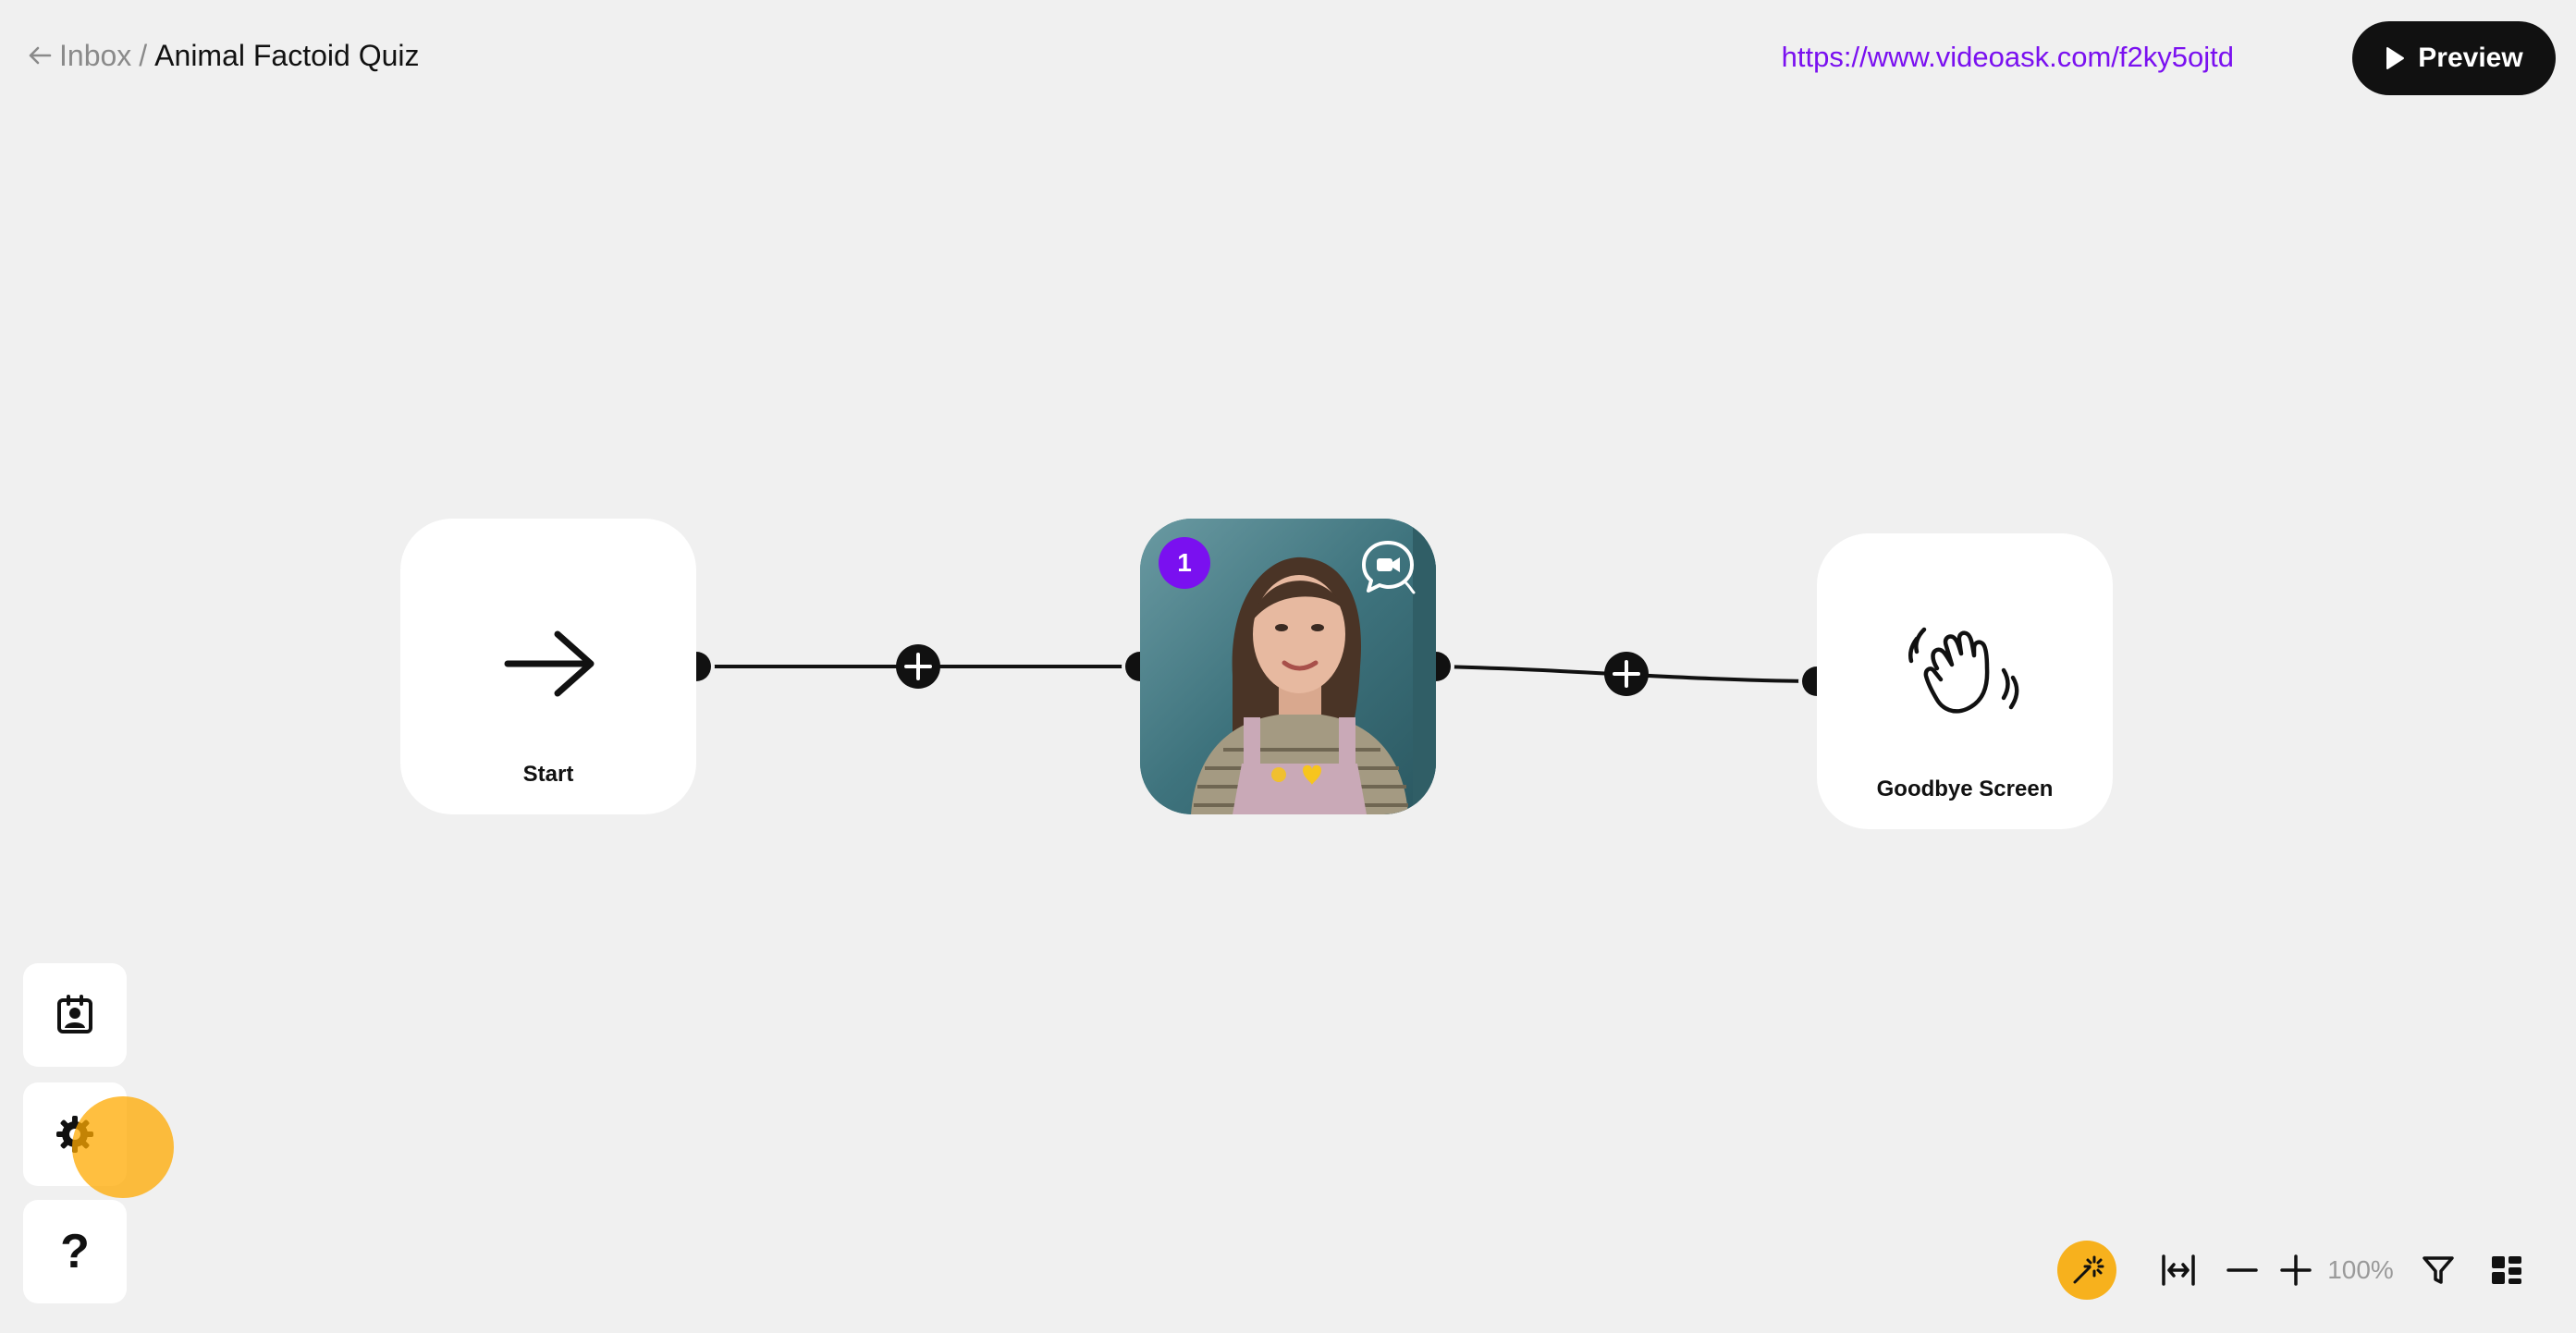 This screenshot has height=1333, width=2576. What do you see at coordinates (1965, 789) in the screenshot?
I see `goodbye-node-label: Goodbye Screen` at bounding box center [1965, 789].